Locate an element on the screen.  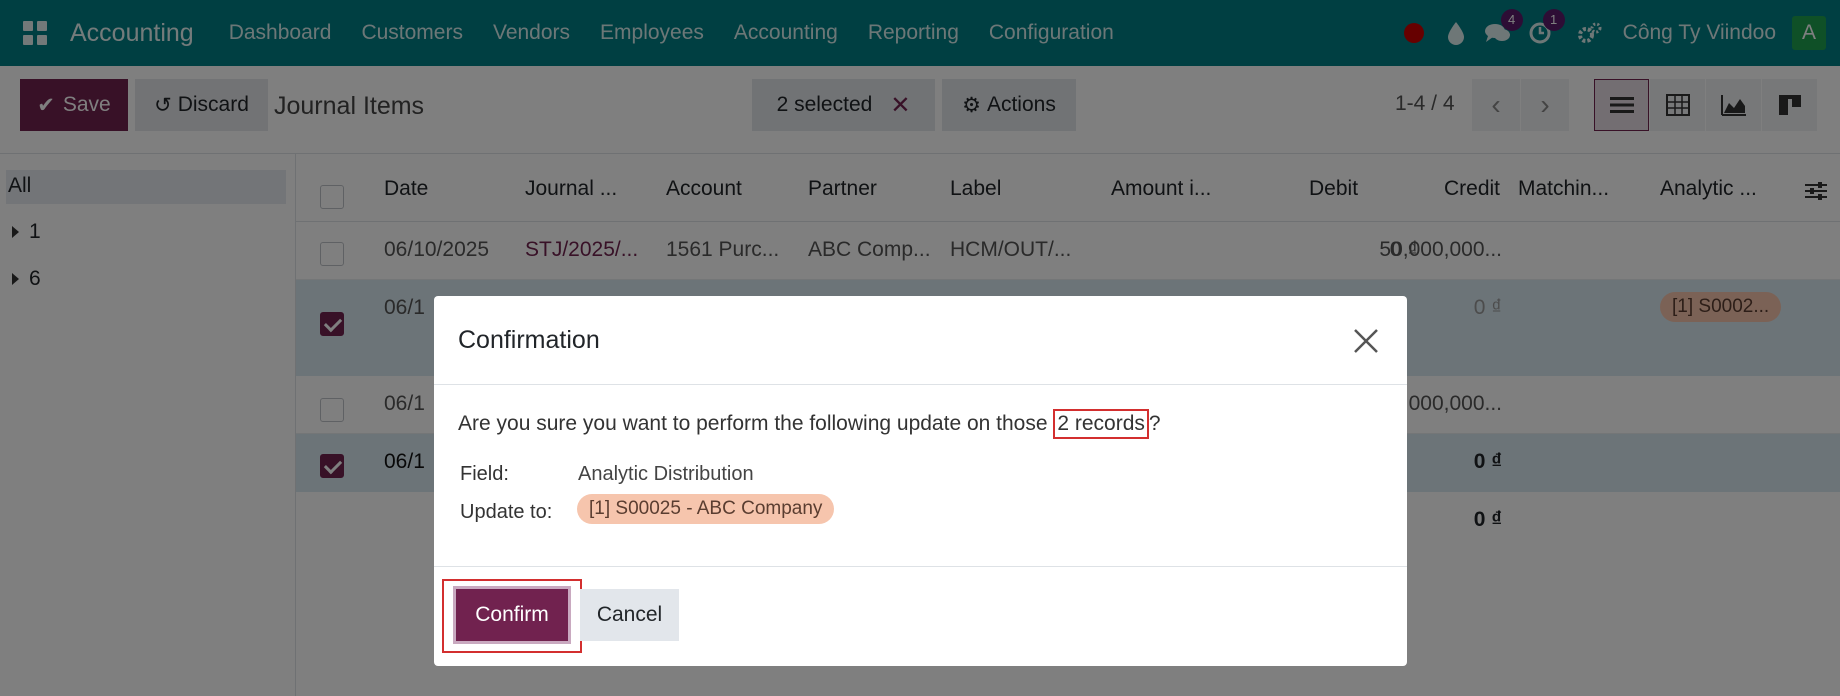
records-count-highlight: 2 records is located at coordinates (1101, 424).